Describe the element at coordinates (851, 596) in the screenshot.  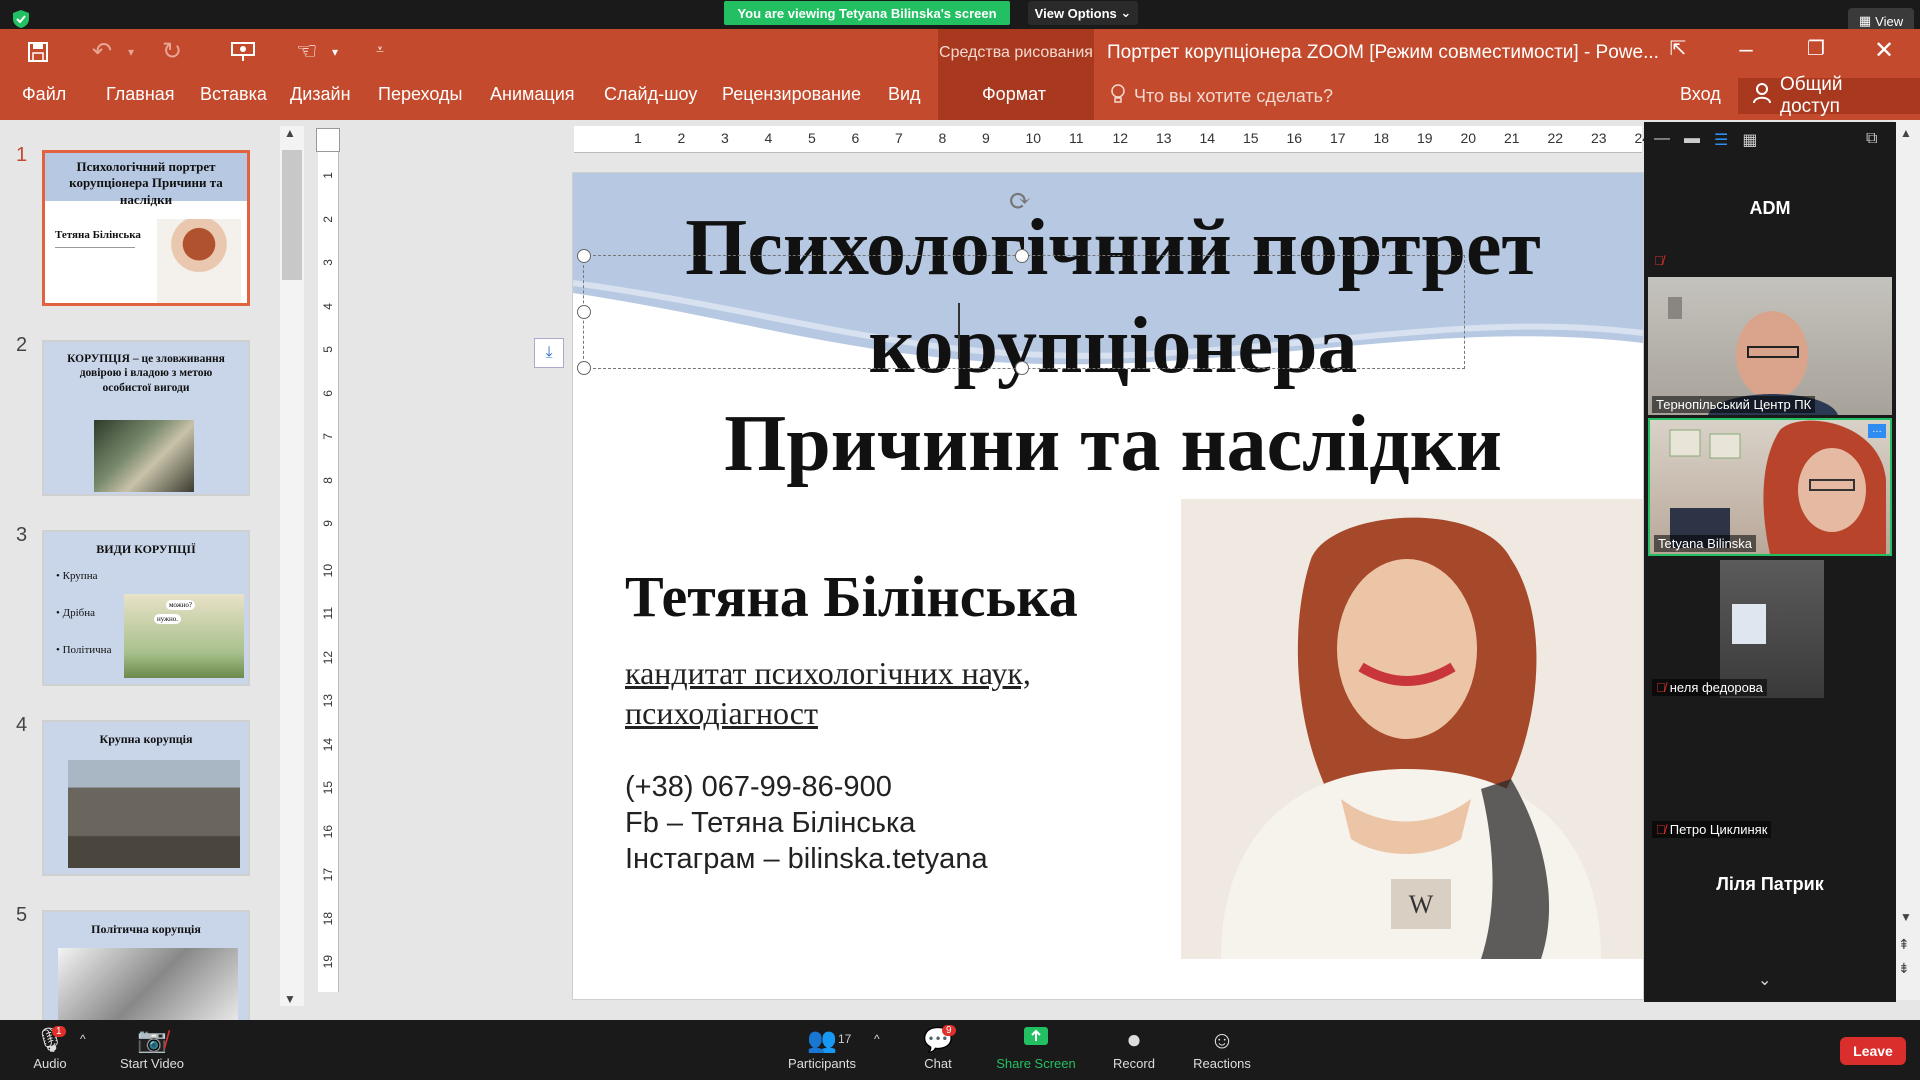
I see `presenter-name: Тетяна Білінська` at that location.